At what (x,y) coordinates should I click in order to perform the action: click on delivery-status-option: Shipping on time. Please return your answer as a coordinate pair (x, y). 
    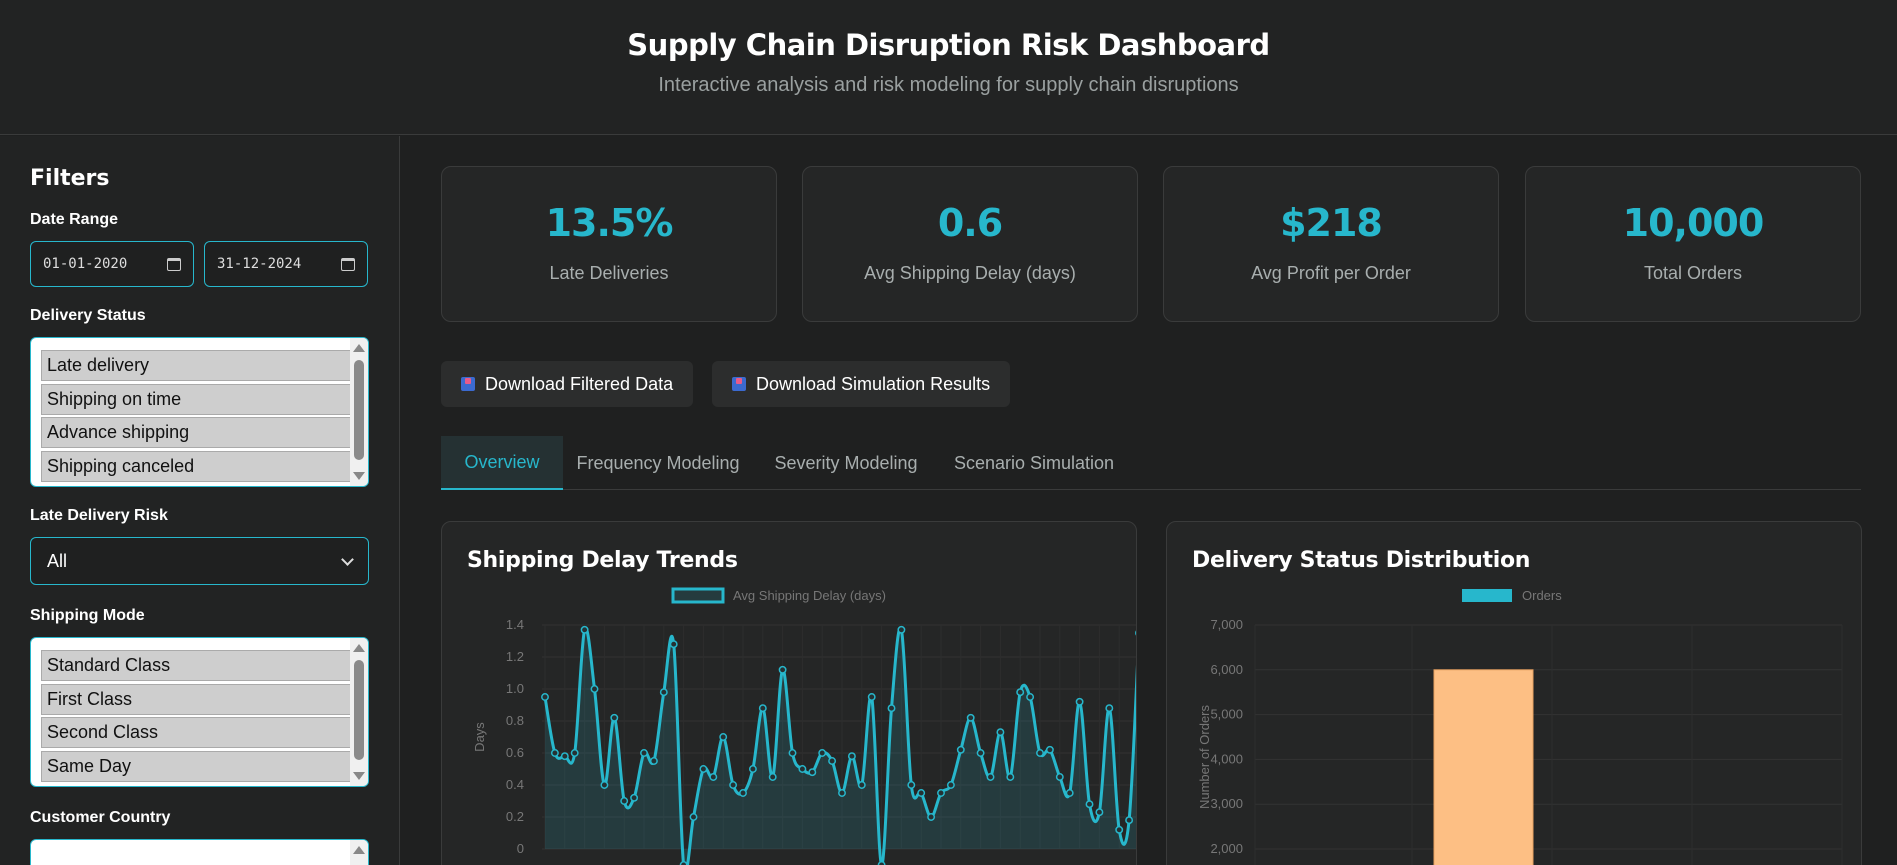
    Looking at the image, I should click on (204, 399).